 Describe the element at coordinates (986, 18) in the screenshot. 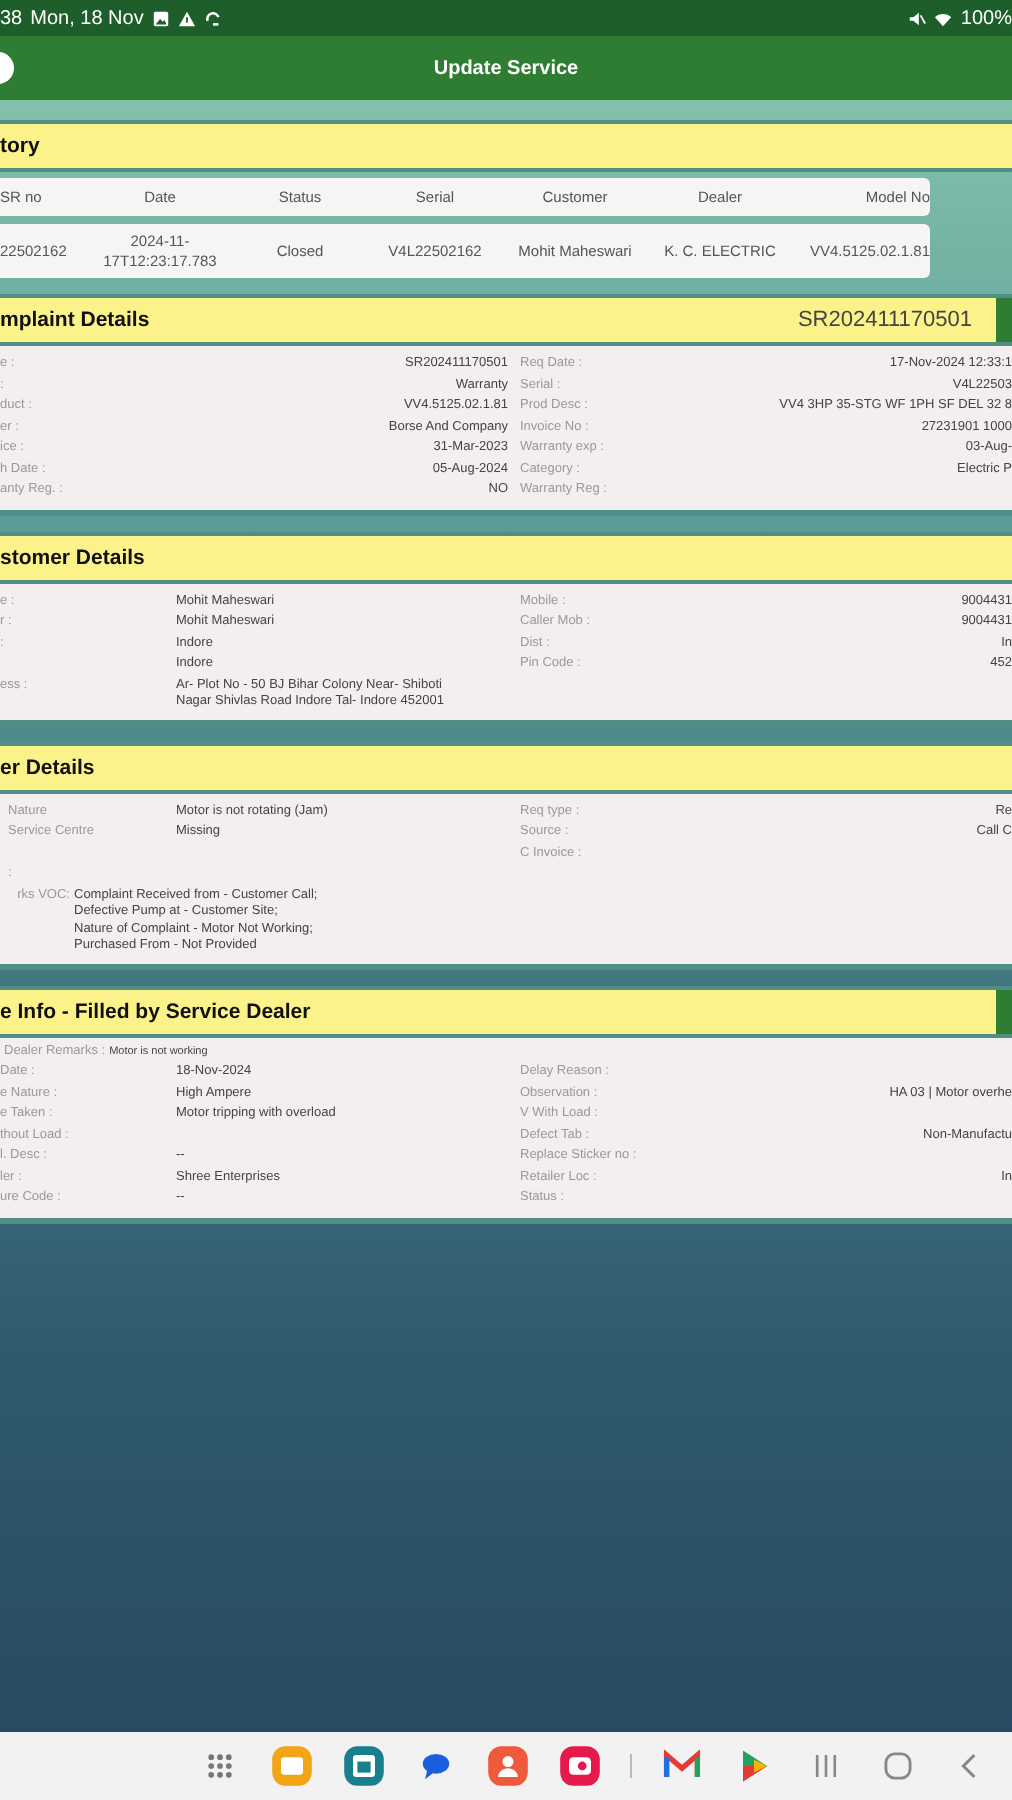

I see `battery-percent: 100%` at that location.